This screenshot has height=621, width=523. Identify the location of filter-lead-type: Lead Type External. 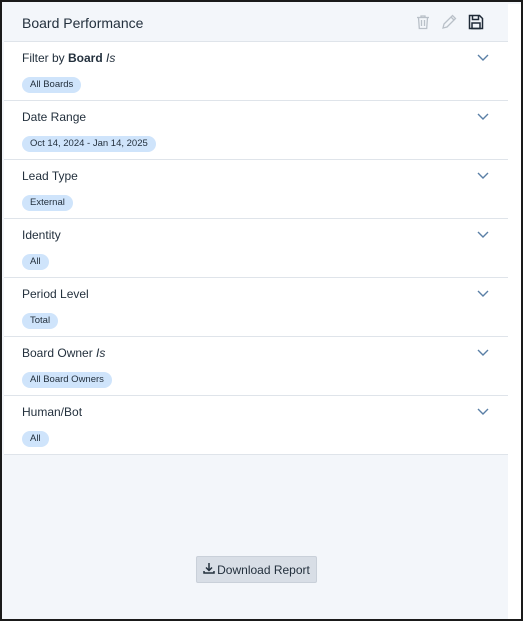
(256, 189).